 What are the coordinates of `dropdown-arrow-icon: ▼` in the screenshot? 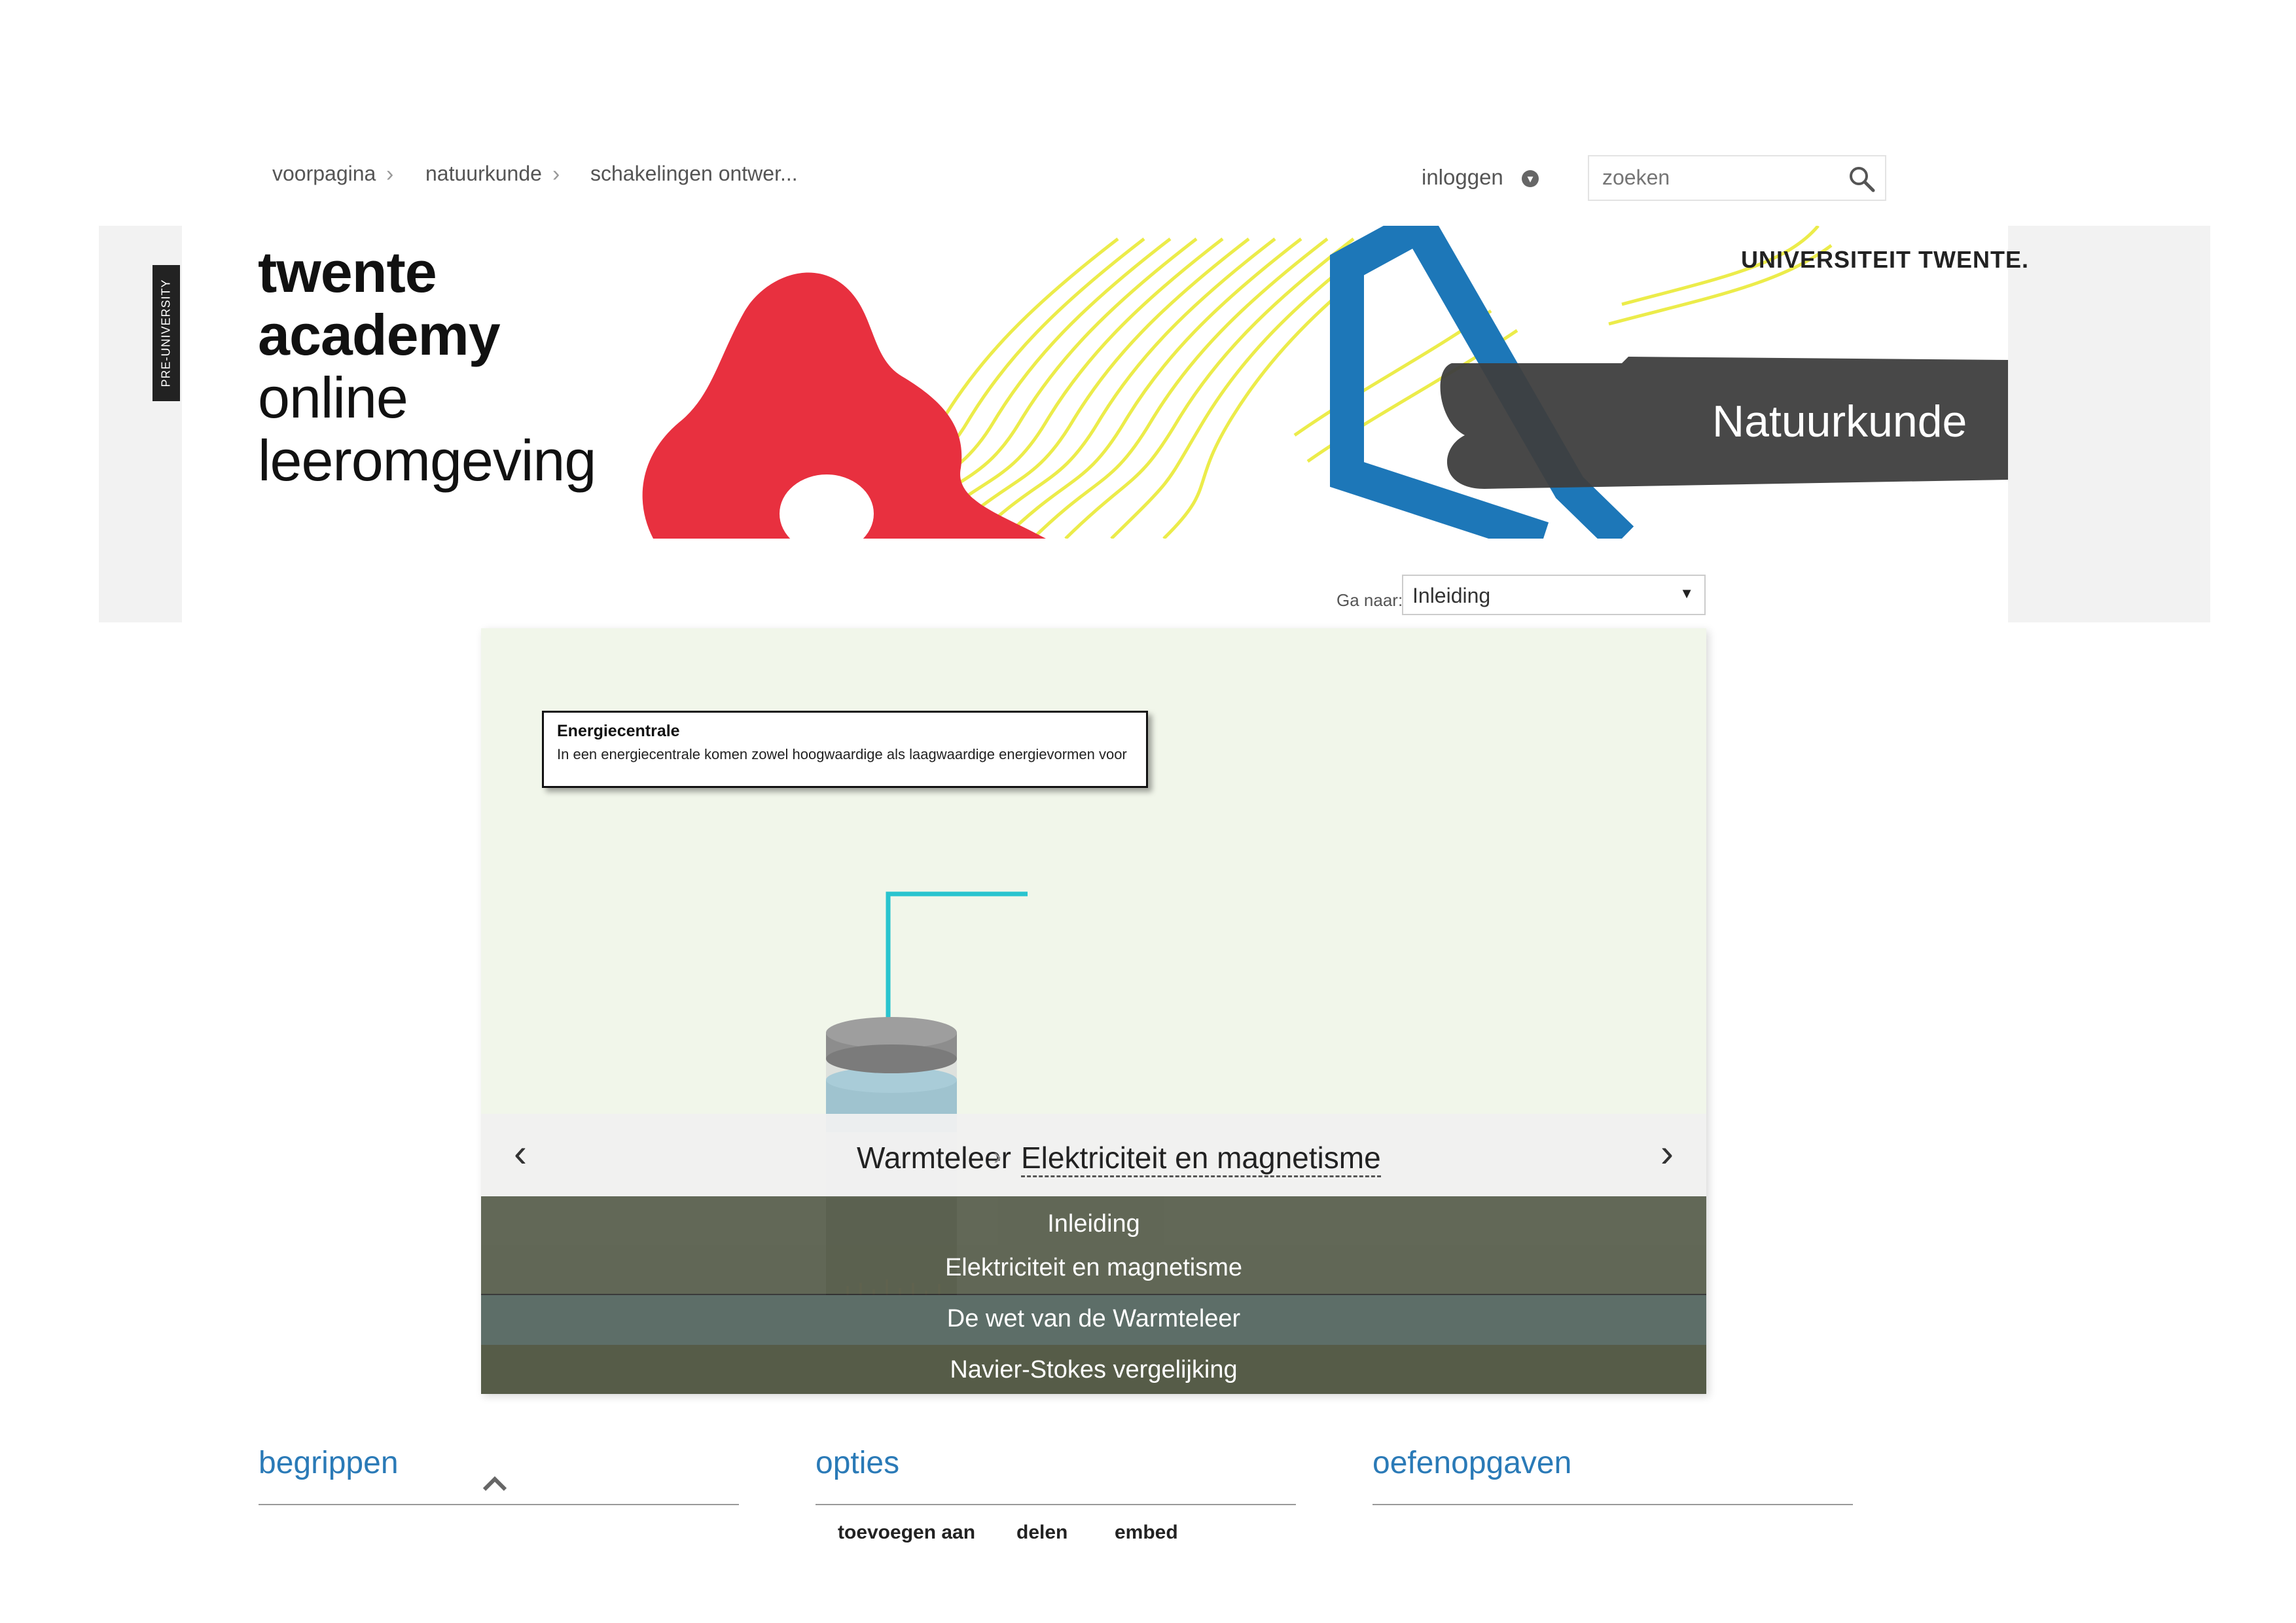 It's located at (1686, 593).